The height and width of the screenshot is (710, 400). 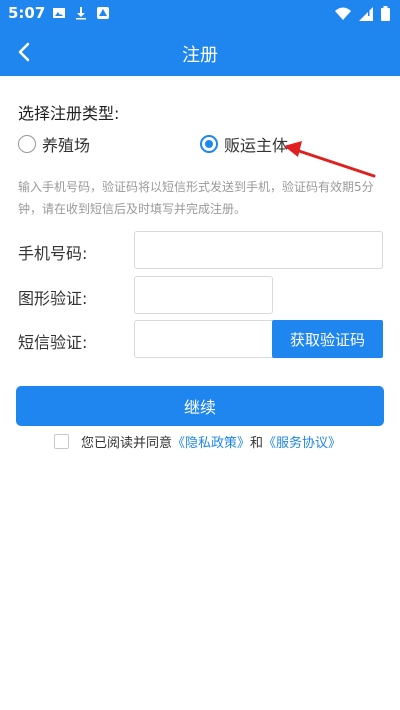 I want to click on agreement-prefix: 您已阅读并同意, so click(x=127, y=443).